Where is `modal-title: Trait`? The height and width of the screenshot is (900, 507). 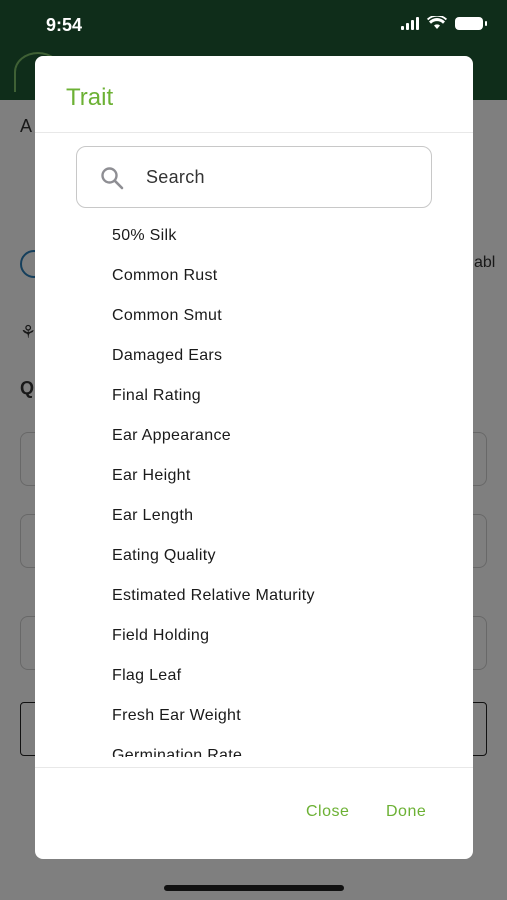
modal-title: Trait is located at coordinates (90, 97).